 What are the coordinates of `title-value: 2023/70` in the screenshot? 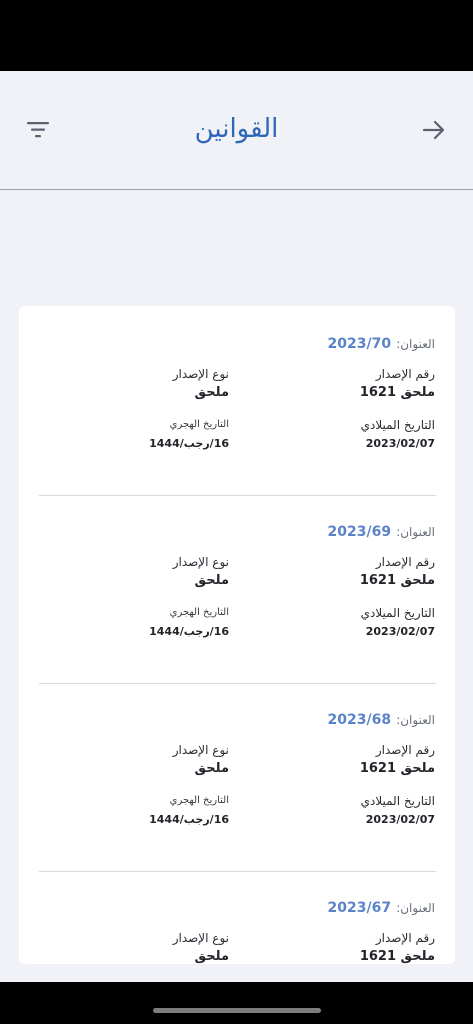 It's located at (359, 344).